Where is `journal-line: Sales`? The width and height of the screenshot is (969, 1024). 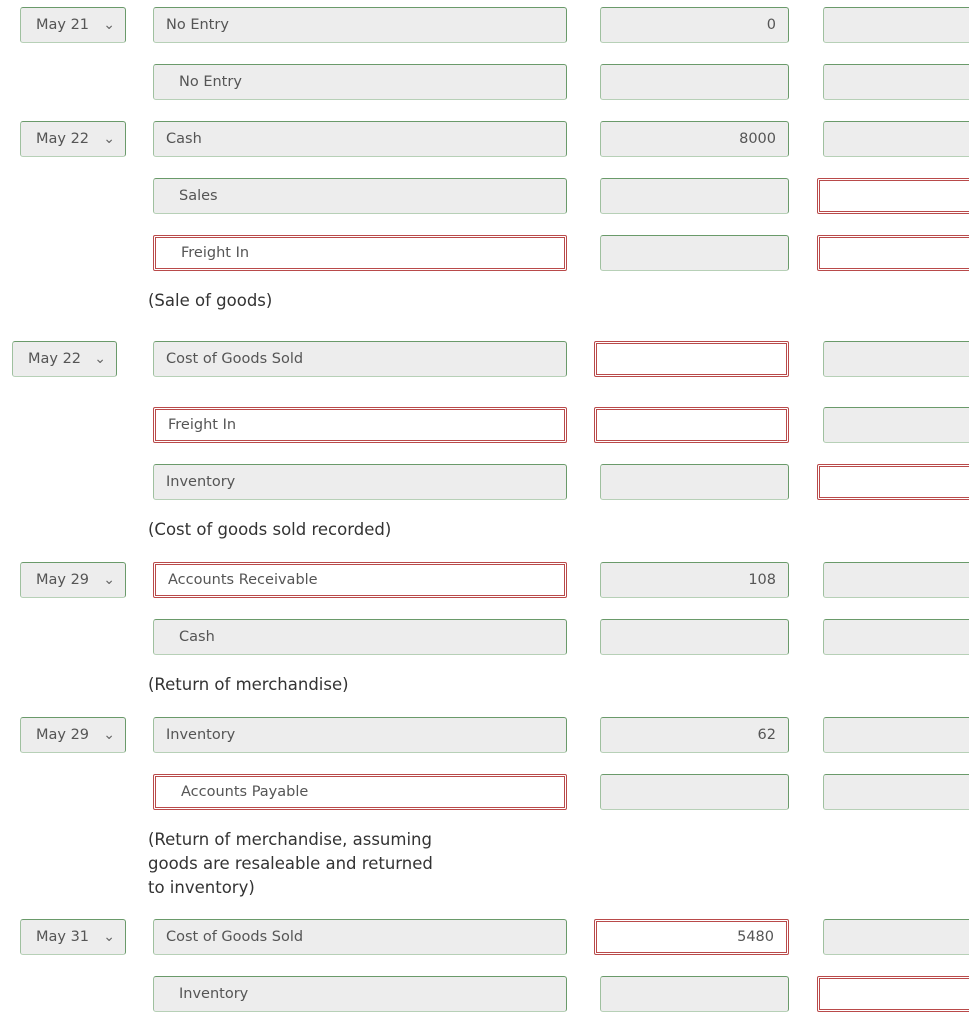
journal-line: Sales is located at coordinates (484, 196).